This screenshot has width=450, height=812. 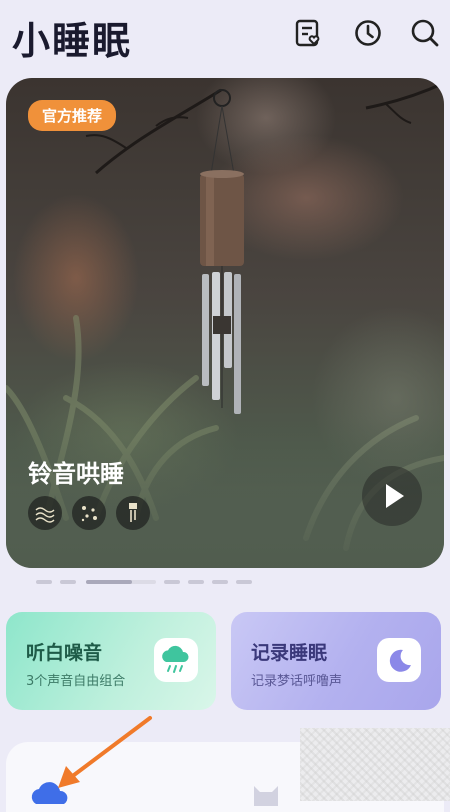 What do you see at coordinates (45, 513) in the screenshot?
I see `wave-sound-icon` at bounding box center [45, 513].